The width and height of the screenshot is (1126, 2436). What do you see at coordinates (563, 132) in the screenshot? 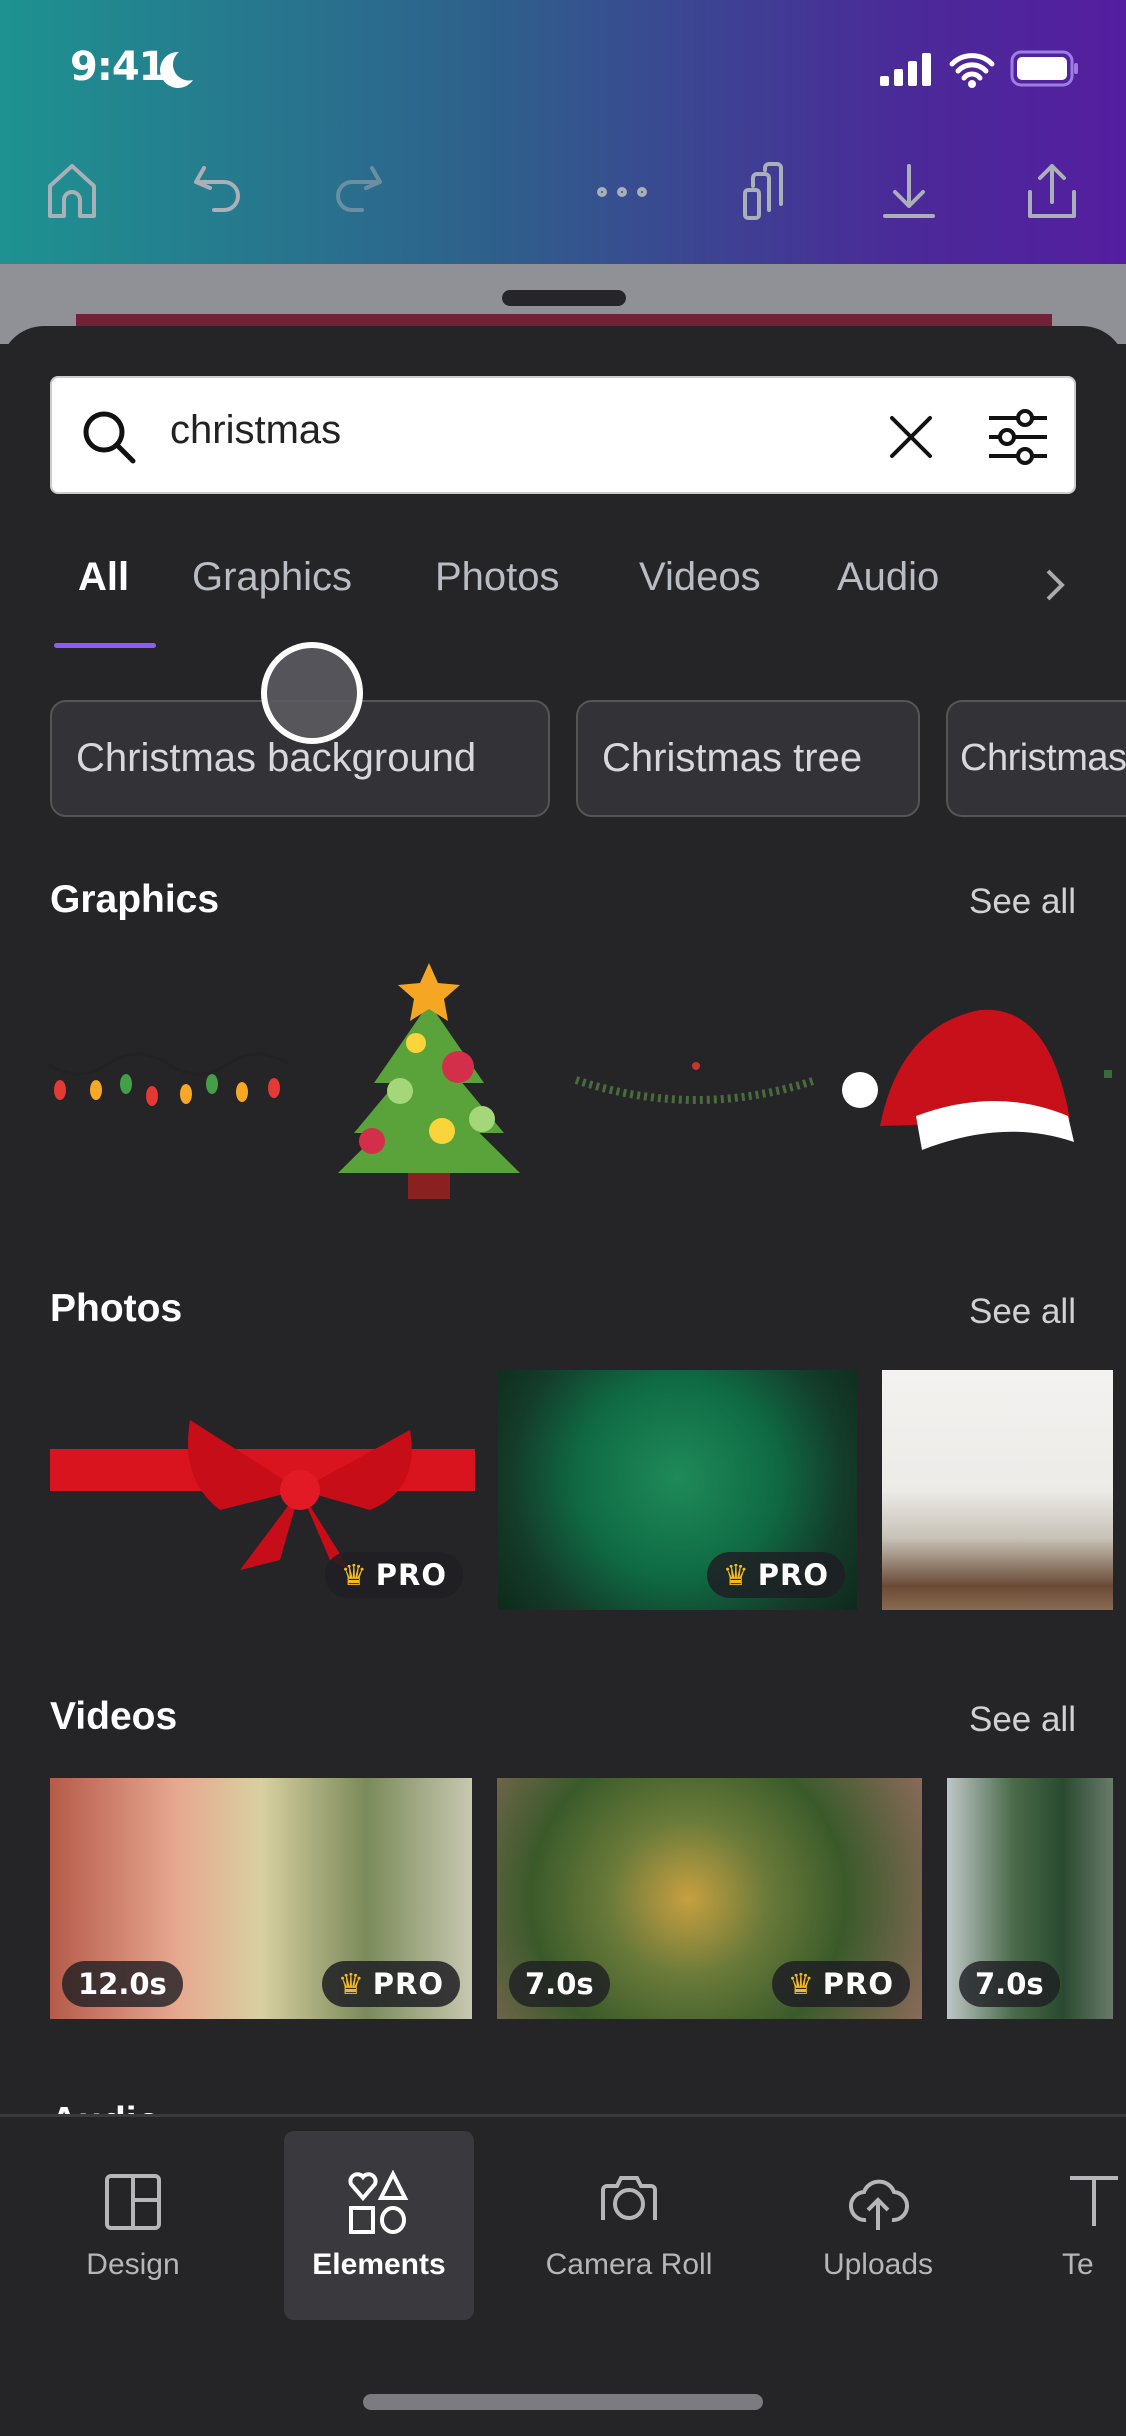
I see `top-bar` at bounding box center [563, 132].